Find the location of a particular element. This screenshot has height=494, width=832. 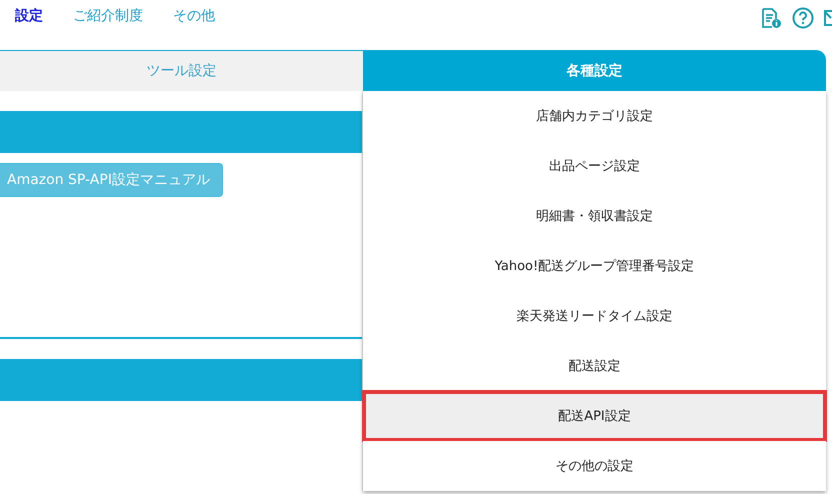

menu-item: その他の設定 is located at coordinates (594, 466).